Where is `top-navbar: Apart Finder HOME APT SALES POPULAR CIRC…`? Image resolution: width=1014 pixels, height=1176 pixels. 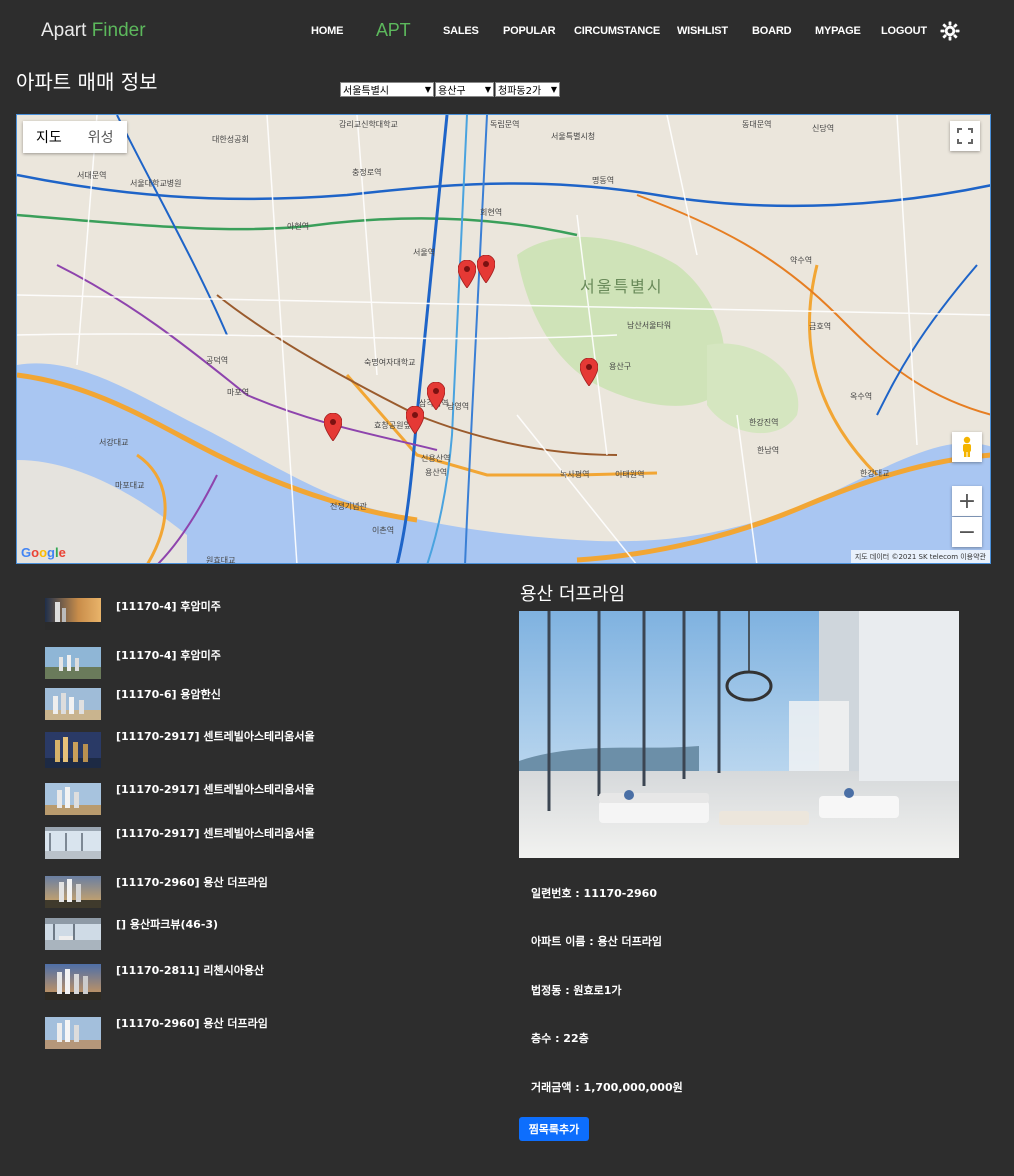
top-navbar: Apart Finder HOME APT SALES POPULAR CIRC… is located at coordinates (507, 31).